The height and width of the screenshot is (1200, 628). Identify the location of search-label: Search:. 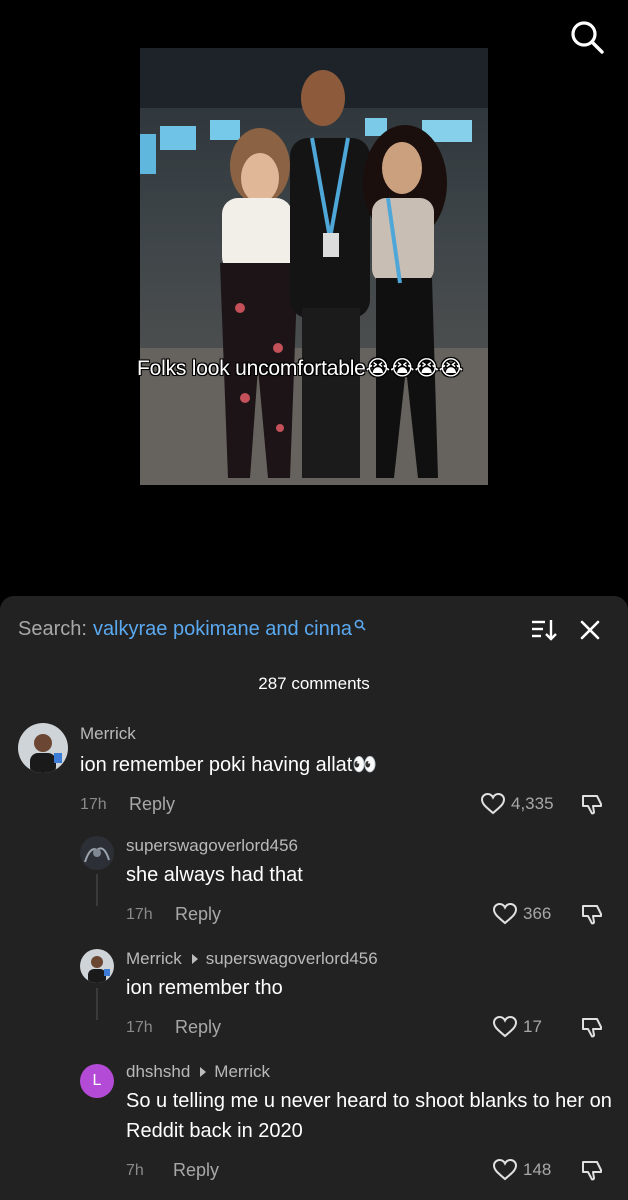
(52, 628).